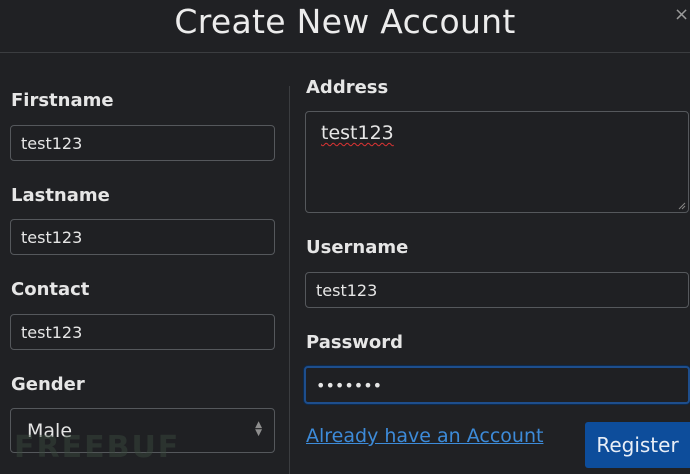  I want to click on dialog-header: Create New Account ×, so click(345, 26).